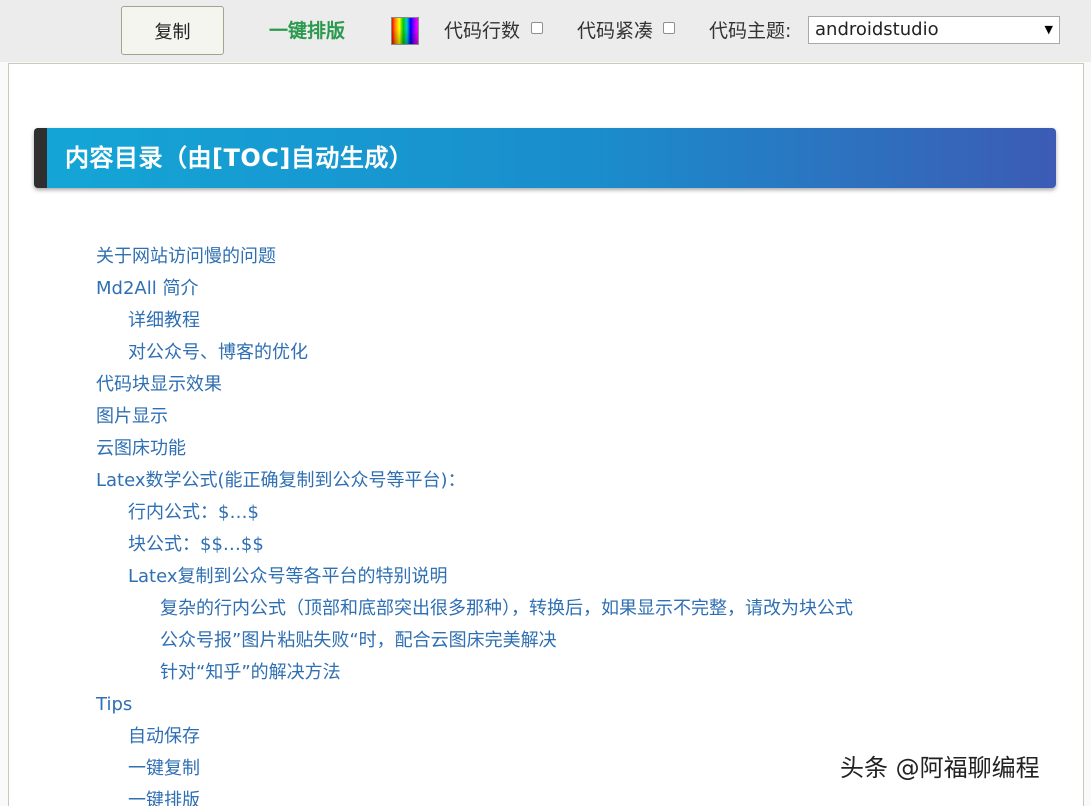  Describe the element at coordinates (546, 449) in the screenshot. I see `toc-link: 云图床功能` at that location.